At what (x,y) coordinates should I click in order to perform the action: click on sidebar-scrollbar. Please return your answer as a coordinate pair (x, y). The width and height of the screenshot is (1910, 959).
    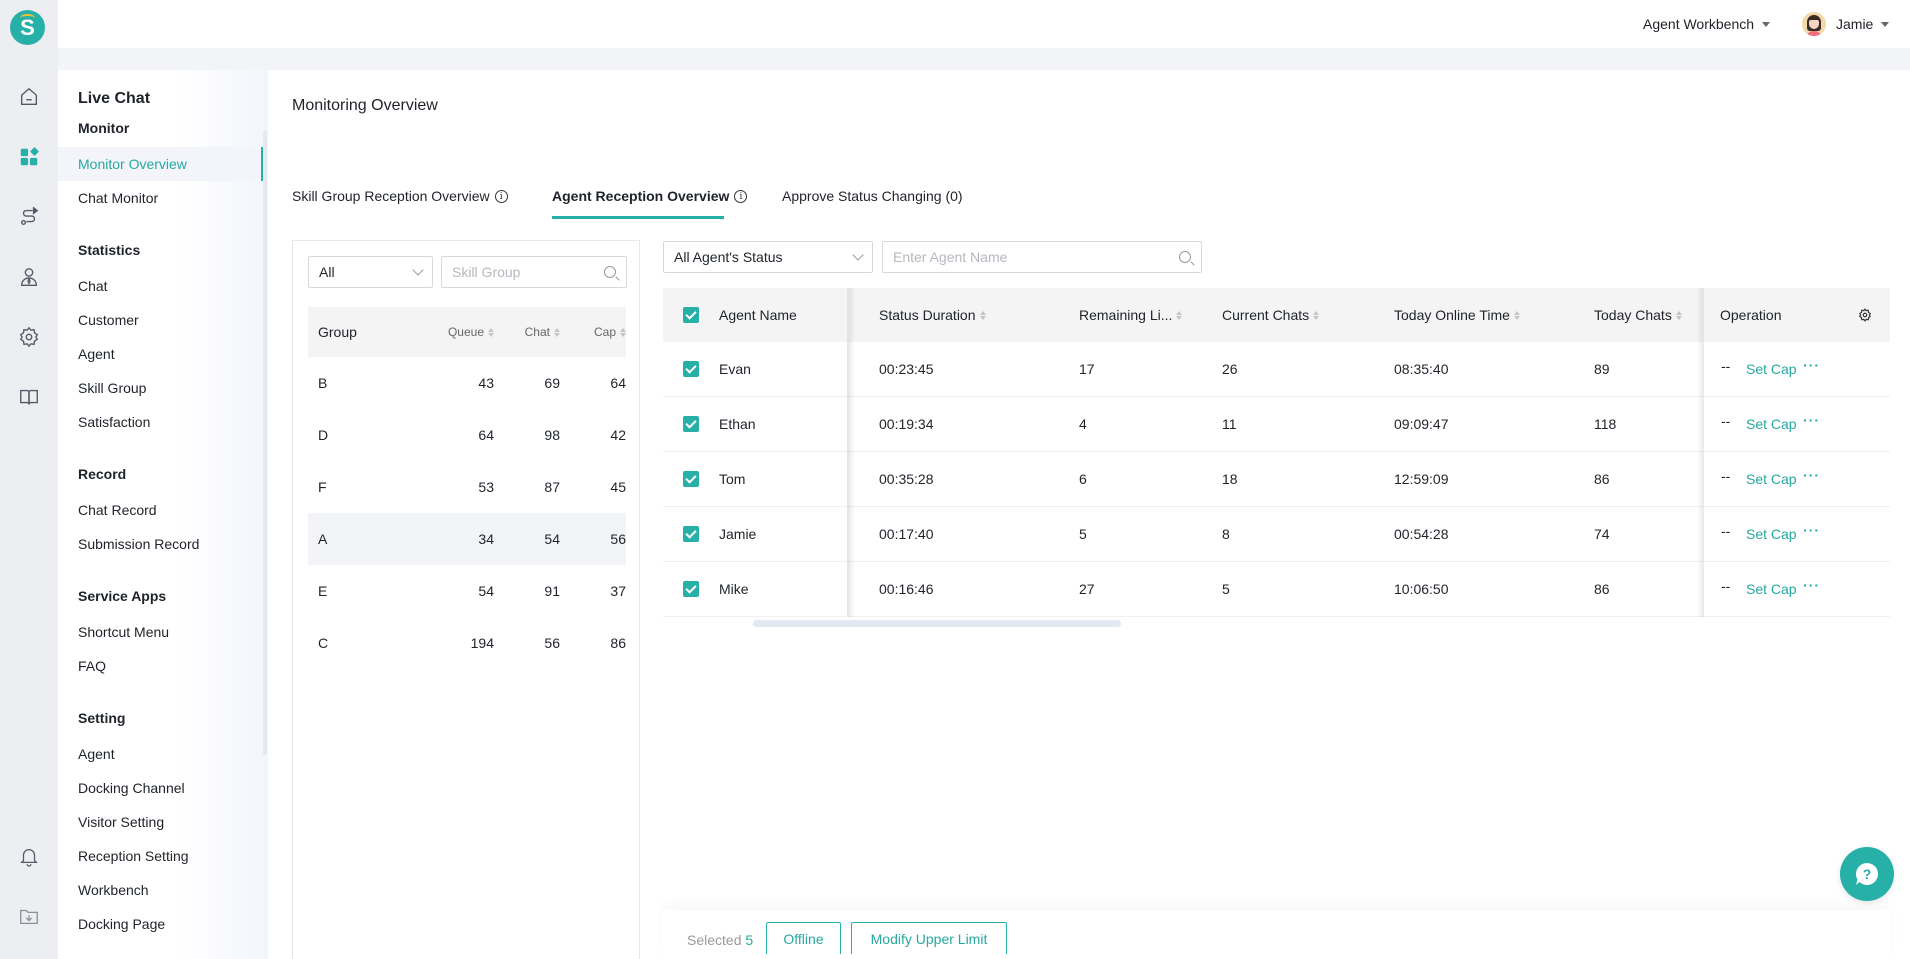
    Looking at the image, I should click on (265, 442).